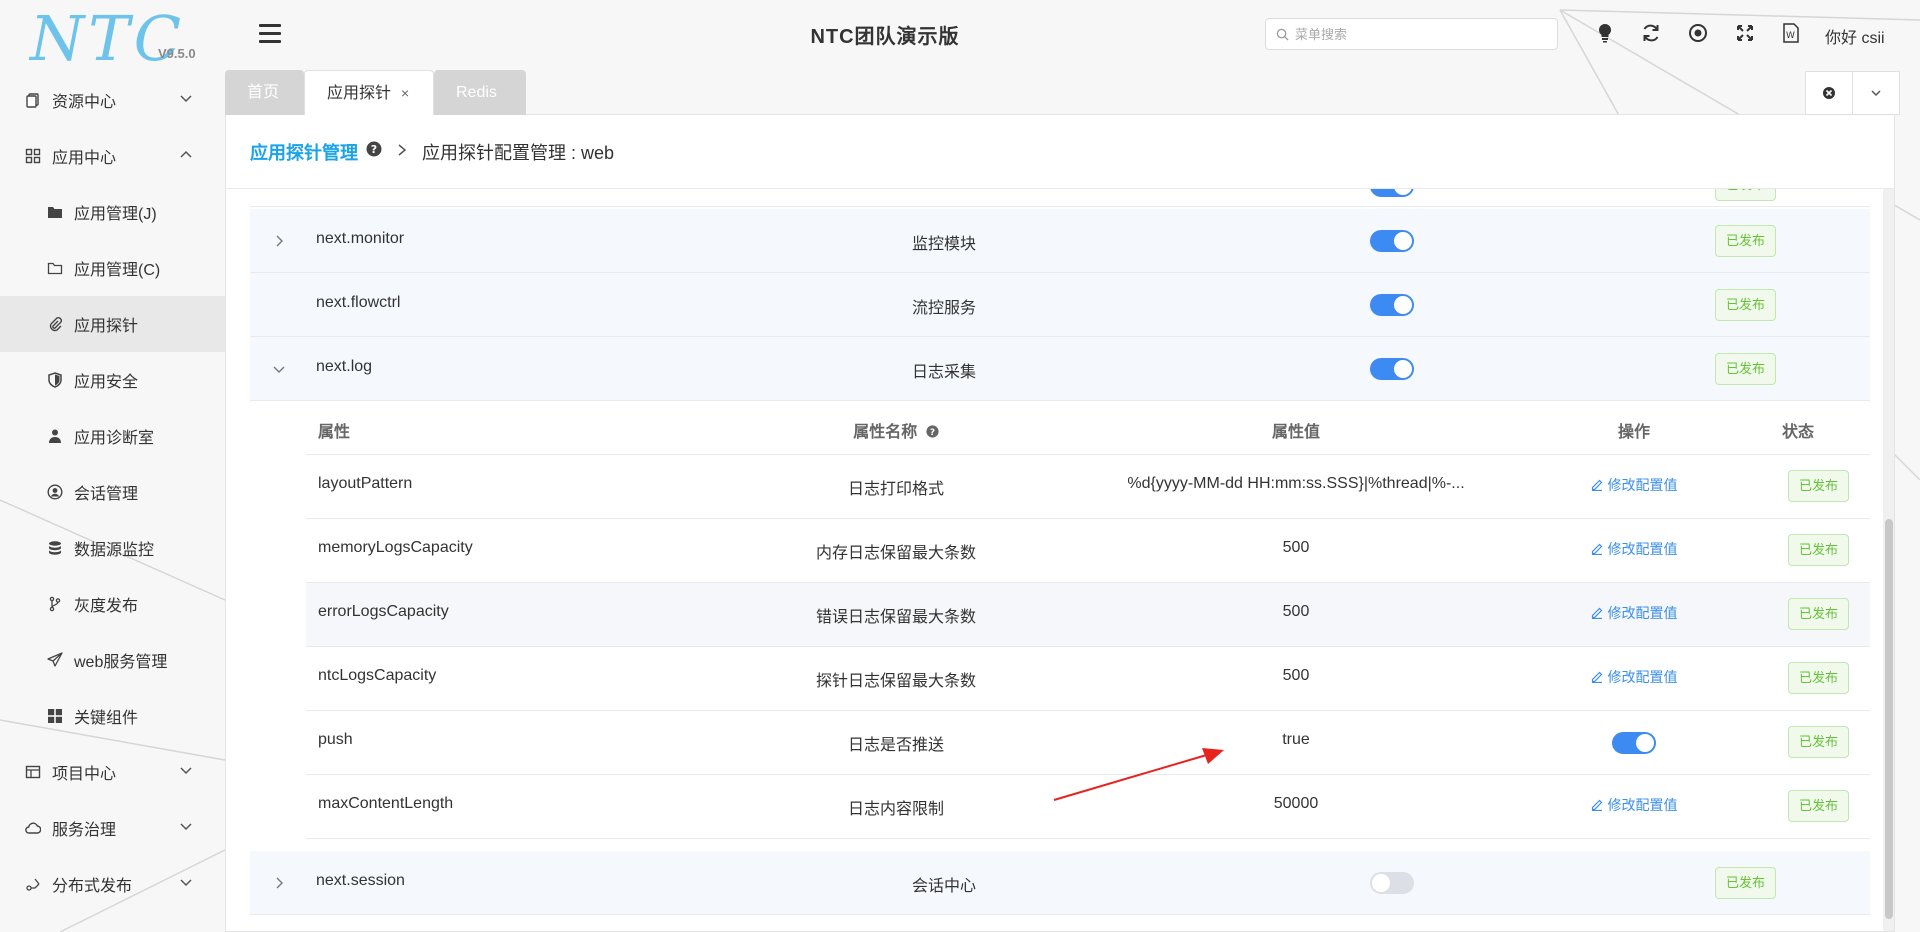 The width and height of the screenshot is (1920, 932). I want to click on sidebar-item-app-diagnosis: 应用诊断室, so click(112, 436).